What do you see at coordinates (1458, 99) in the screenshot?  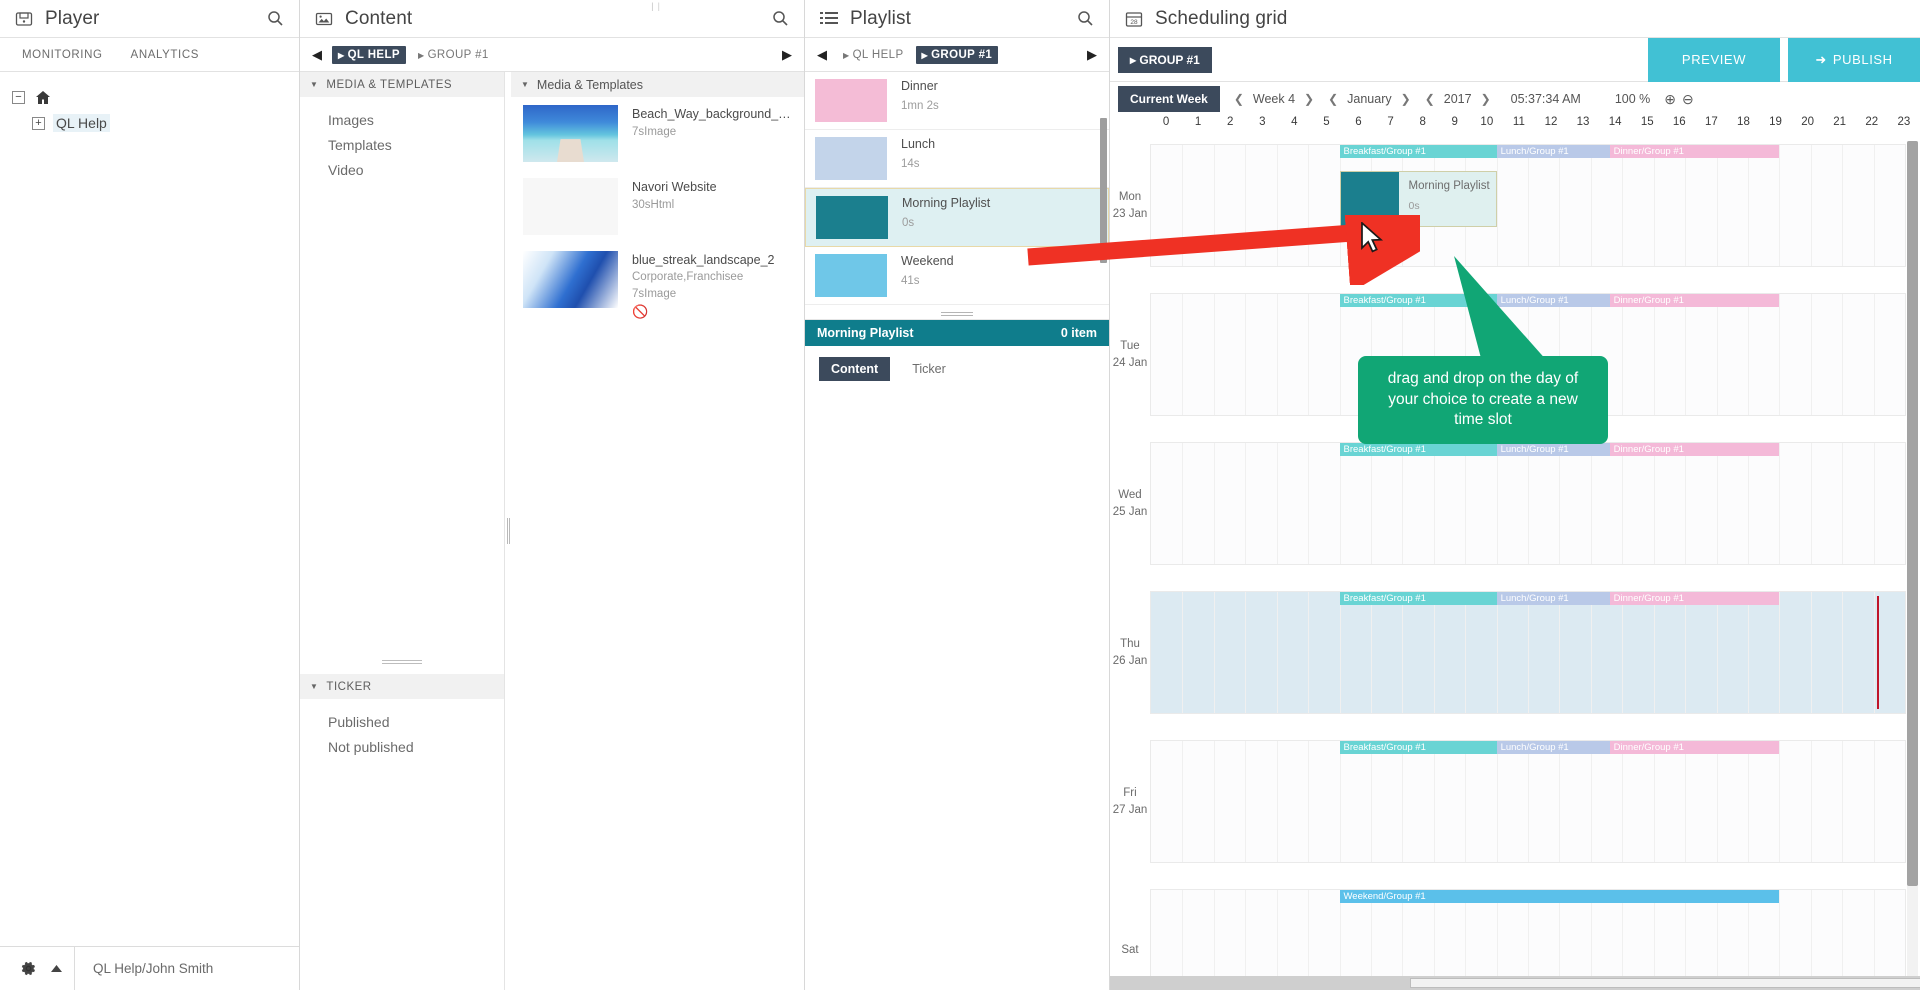 I see `year-selector: ❮ 2017 ❯` at bounding box center [1458, 99].